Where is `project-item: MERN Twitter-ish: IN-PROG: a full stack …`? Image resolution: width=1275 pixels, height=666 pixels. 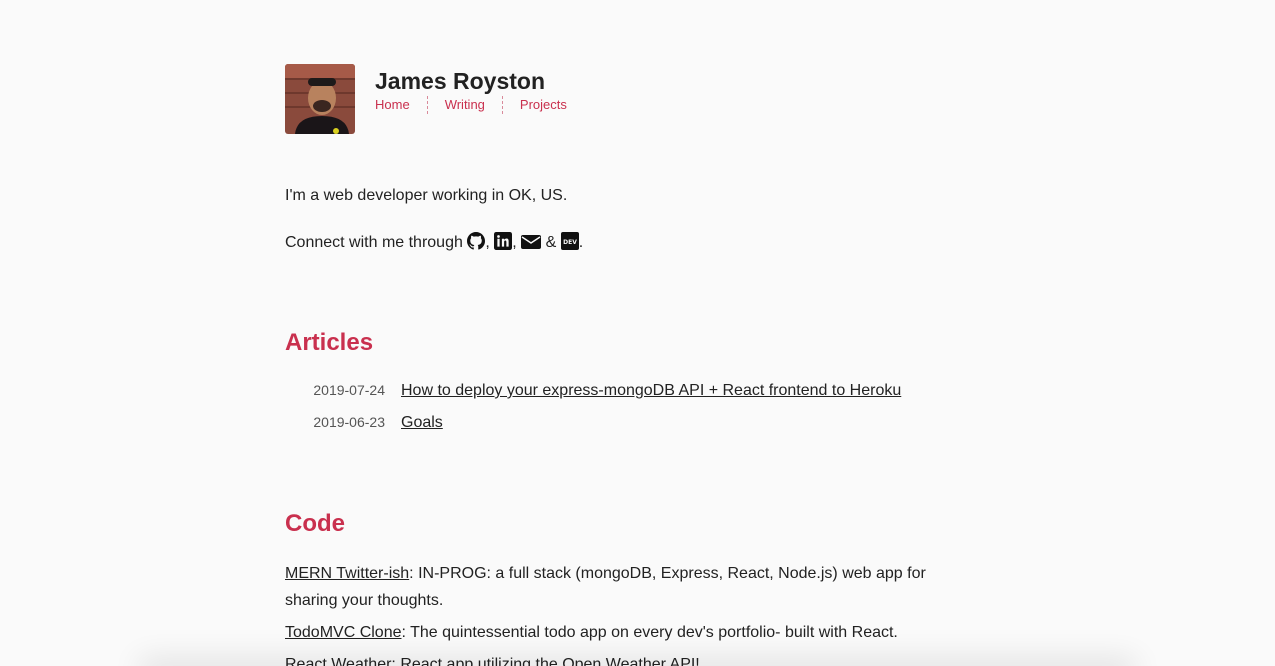
project-item: MERN Twitter-ish: IN-PROG: a full stack … is located at coordinates (625, 587).